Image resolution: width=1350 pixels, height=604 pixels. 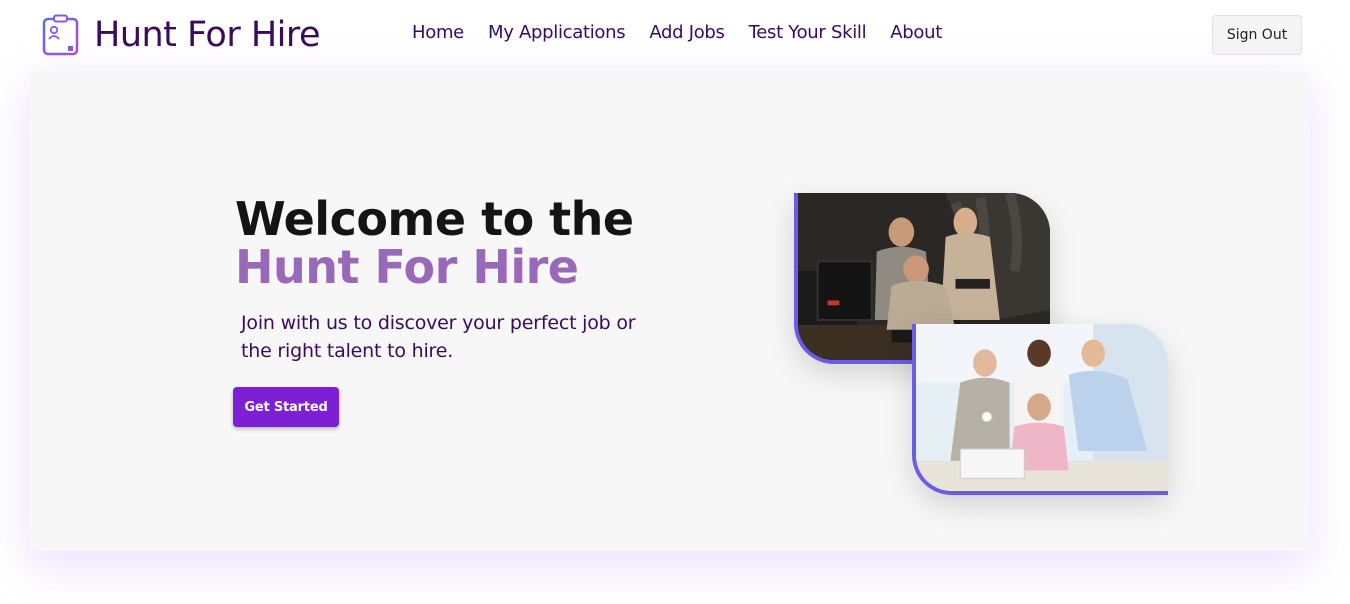 What do you see at coordinates (1257, 35) in the screenshot?
I see `sign-out-button: Sign Out` at bounding box center [1257, 35].